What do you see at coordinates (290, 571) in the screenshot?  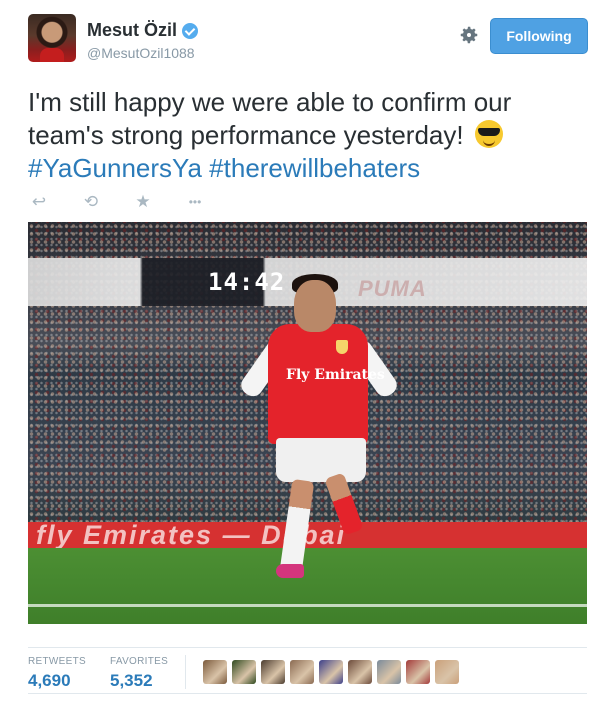 I see `player-boot` at bounding box center [290, 571].